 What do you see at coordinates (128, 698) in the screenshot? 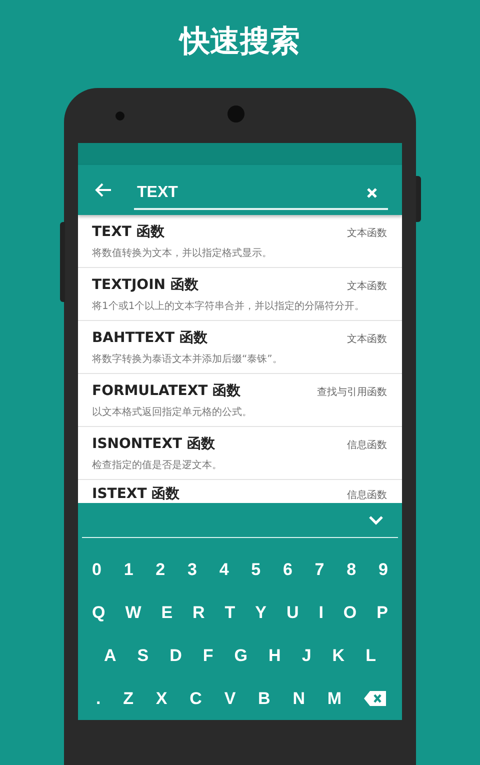
I see `keyboard-key: Z` at bounding box center [128, 698].